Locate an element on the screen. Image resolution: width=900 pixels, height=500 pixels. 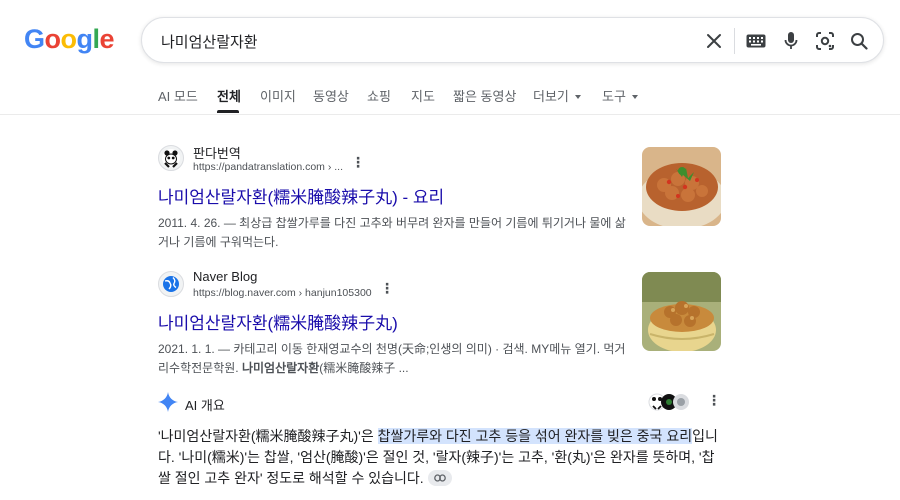
search-divider is located at coordinates (734, 41).